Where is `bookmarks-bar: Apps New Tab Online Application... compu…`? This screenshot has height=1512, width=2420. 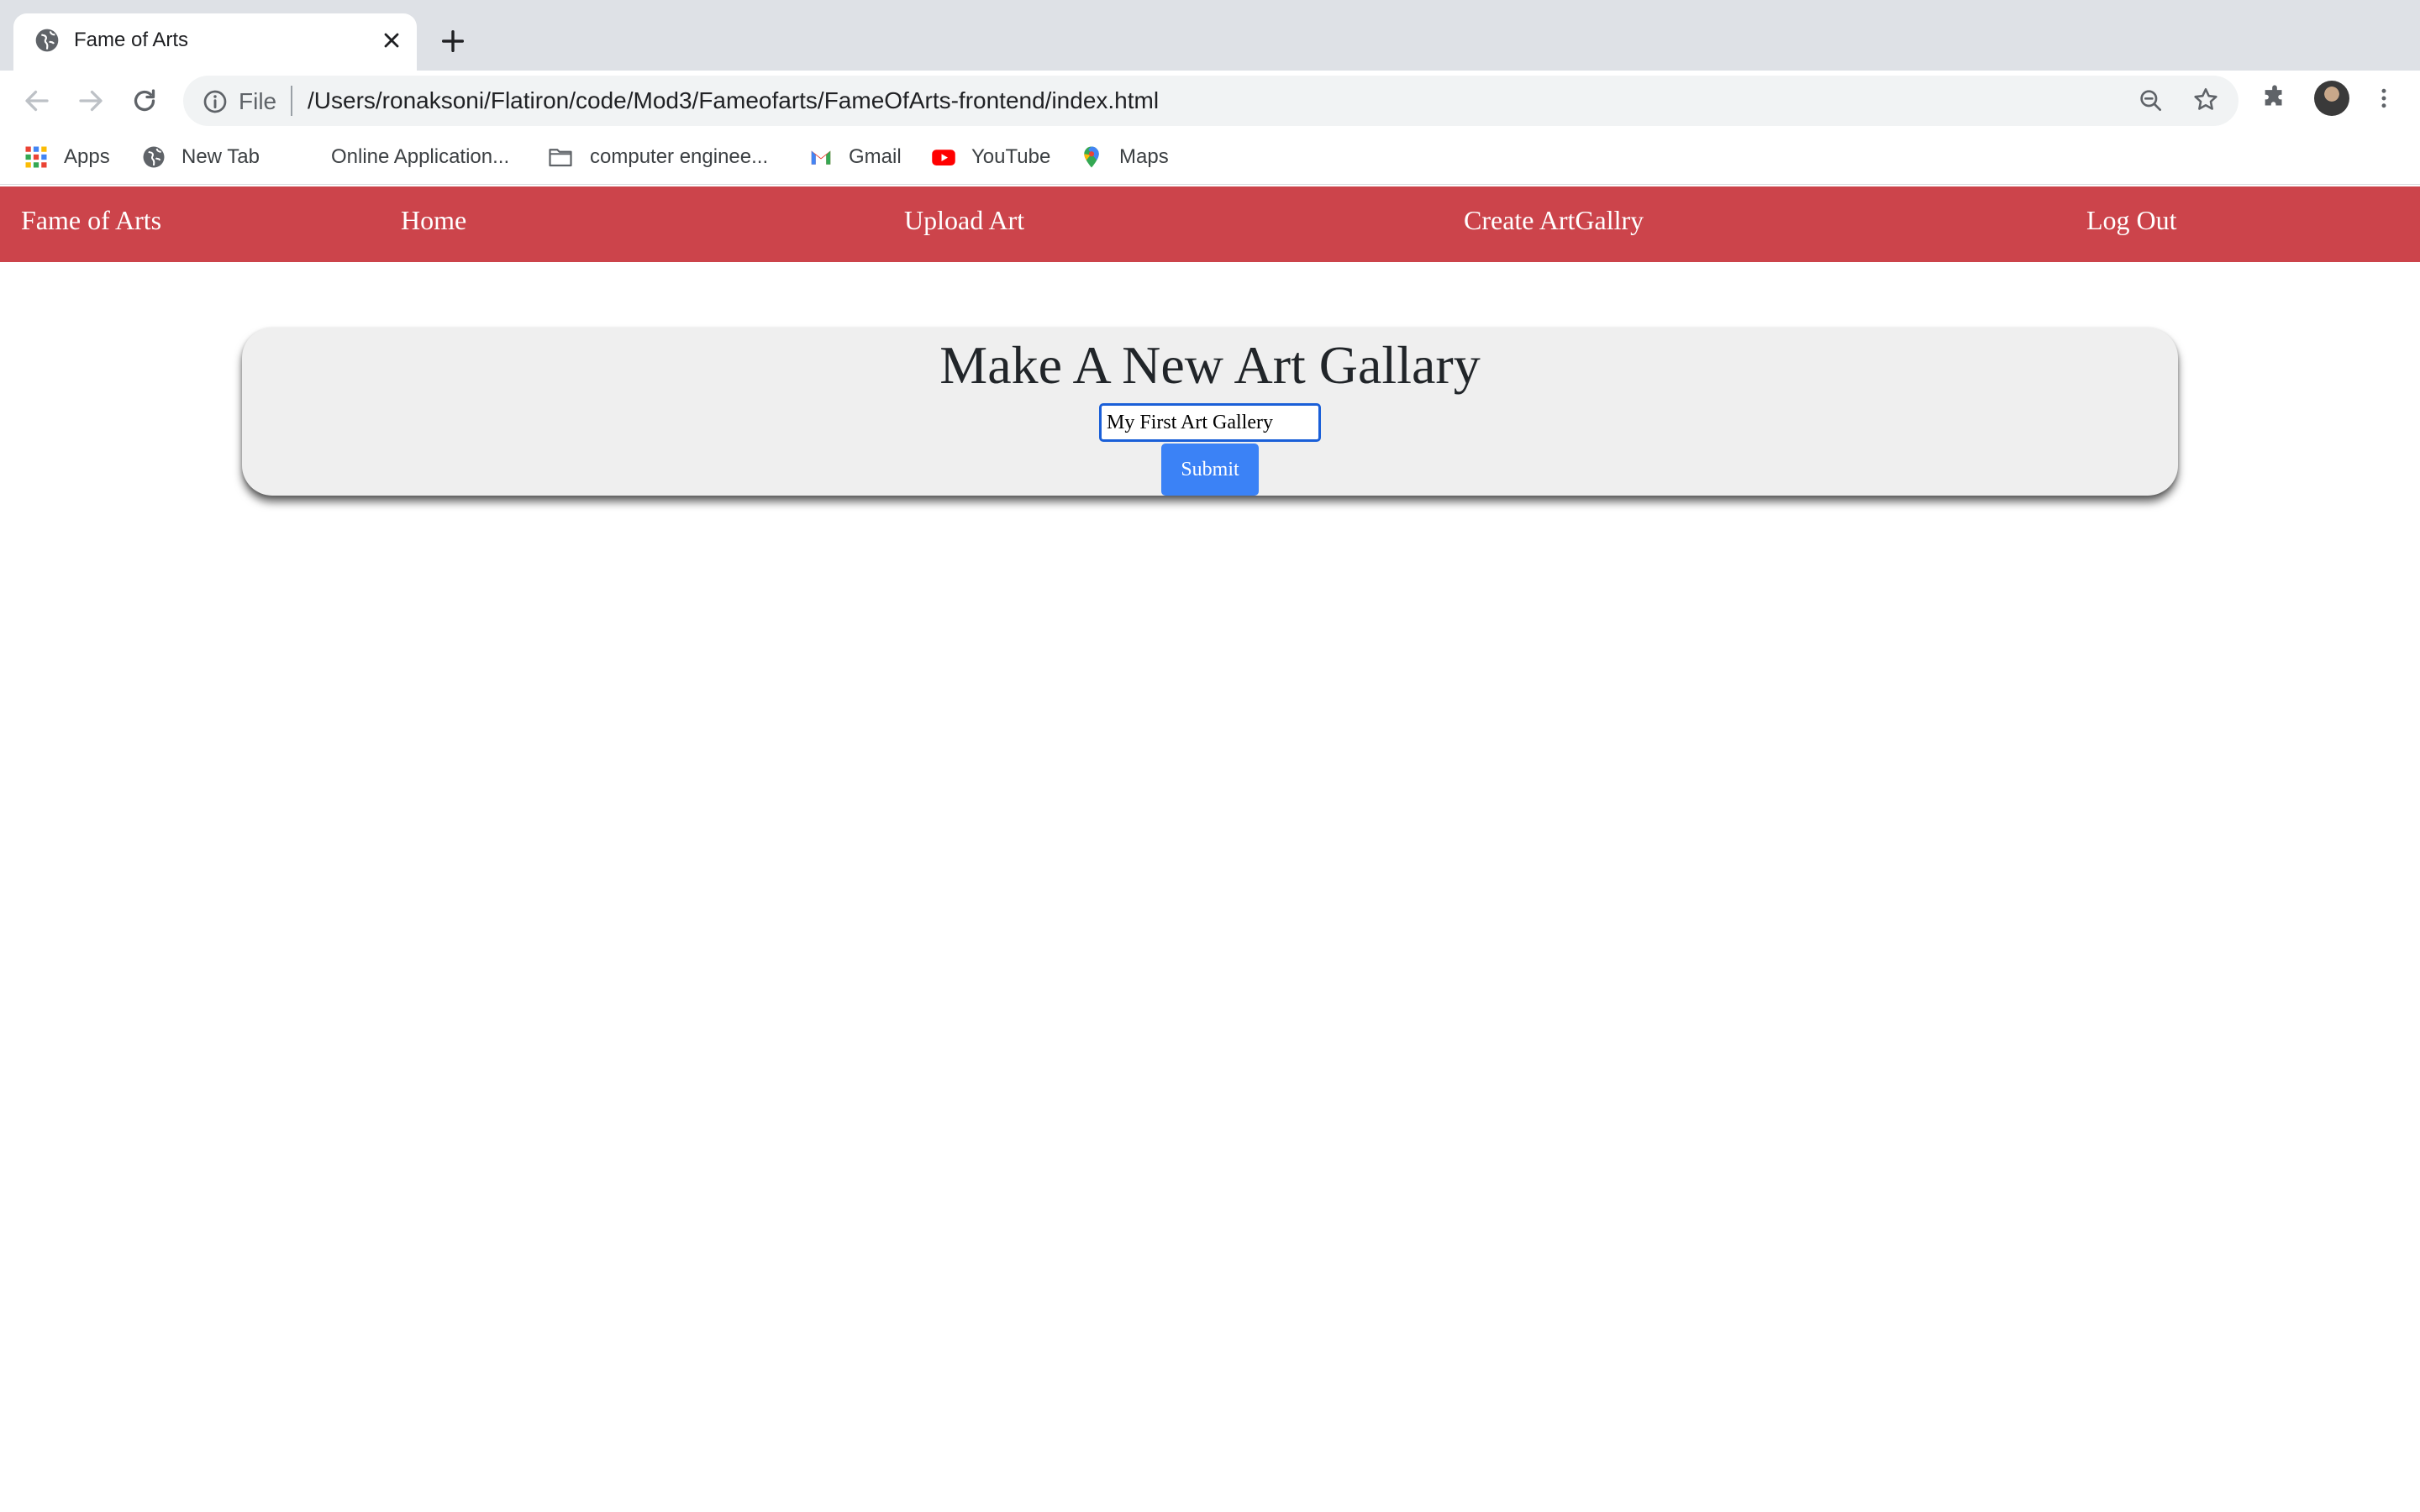
bookmarks-bar: Apps New Tab Online Application... compu… is located at coordinates (1210, 158).